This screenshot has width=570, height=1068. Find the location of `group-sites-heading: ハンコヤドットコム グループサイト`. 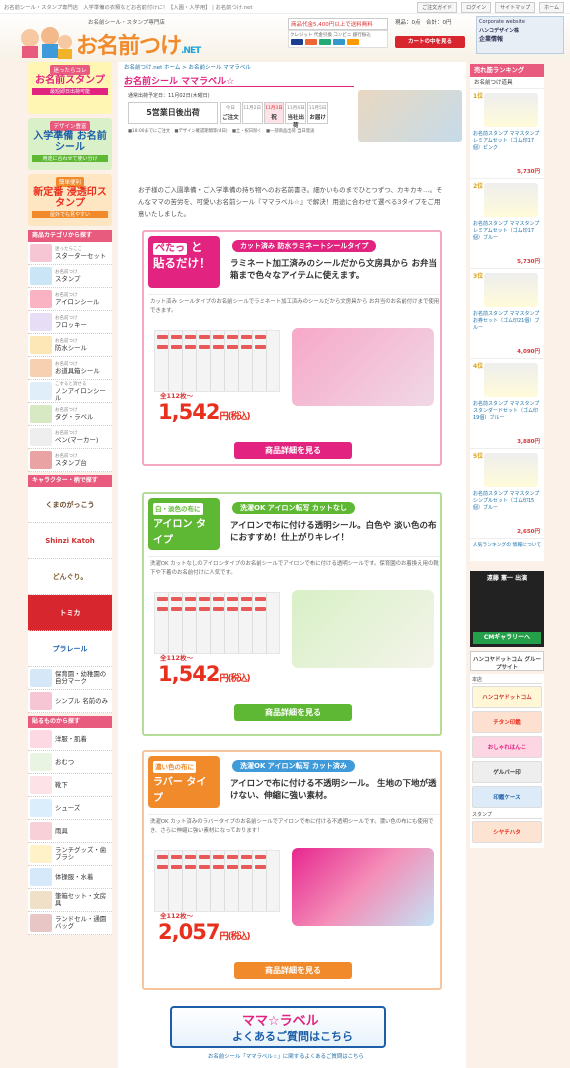

group-sites-heading: ハンコヤドットコム グループサイト is located at coordinates (507, 661).